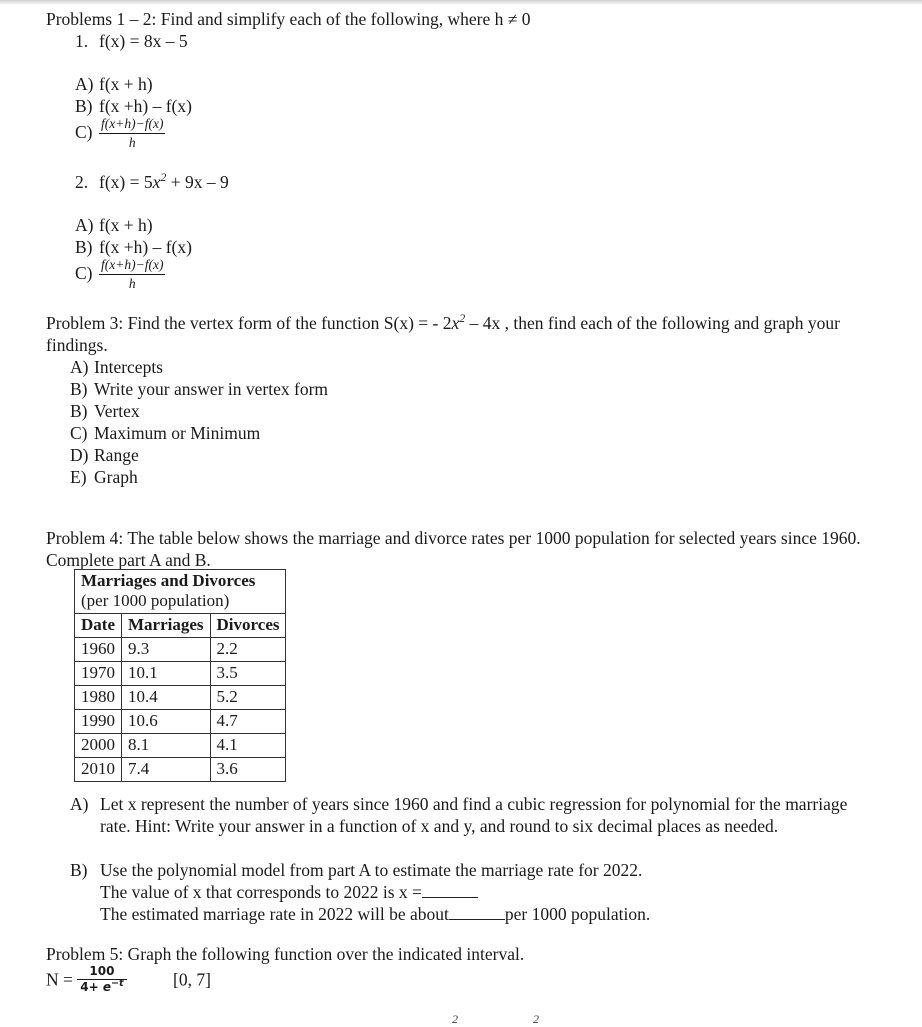  I want to click on cell-marriages: 9.3, so click(166, 649).